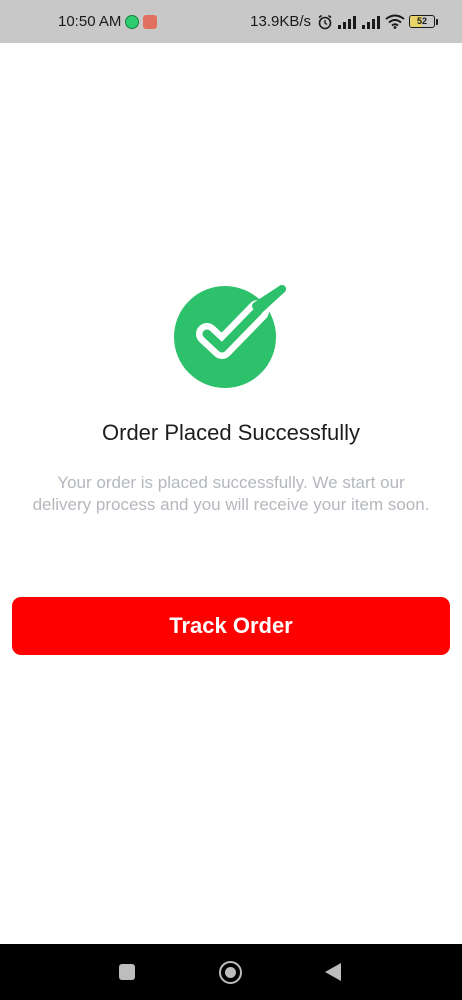 Image resolution: width=462 pixels, height=1000 pixels. Describe the element at coordinates (325, 21) in the screenshot. I see `alarm-icon` at that location.